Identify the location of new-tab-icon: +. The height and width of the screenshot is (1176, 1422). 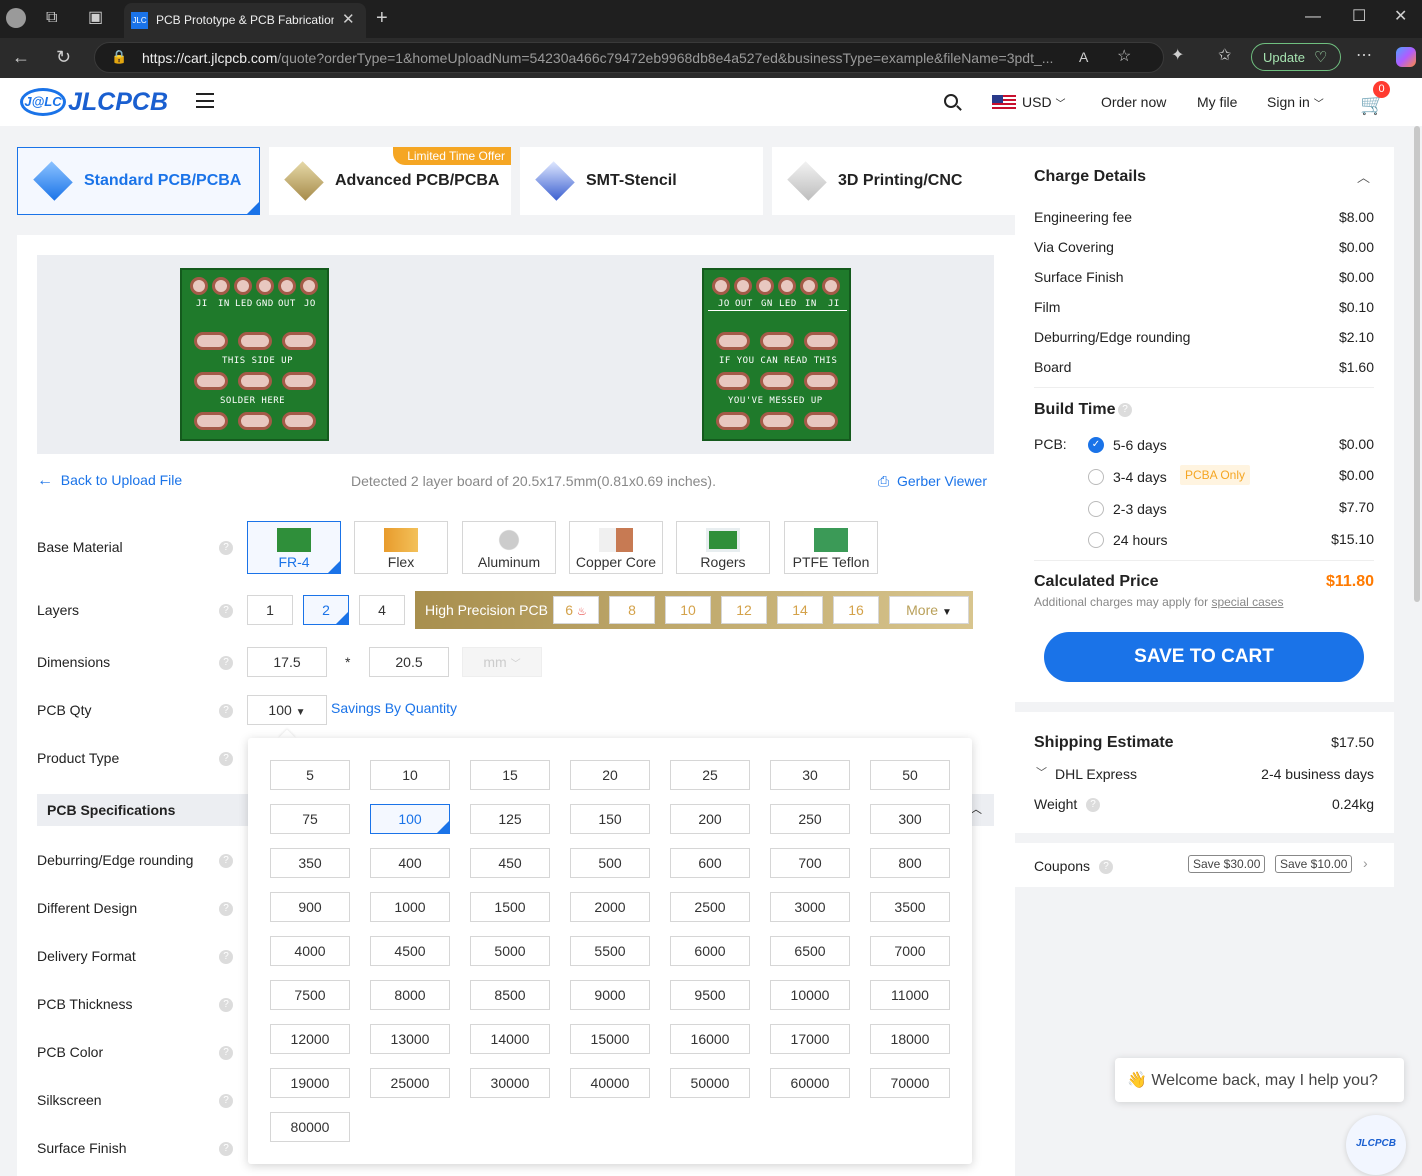
(382, 18).